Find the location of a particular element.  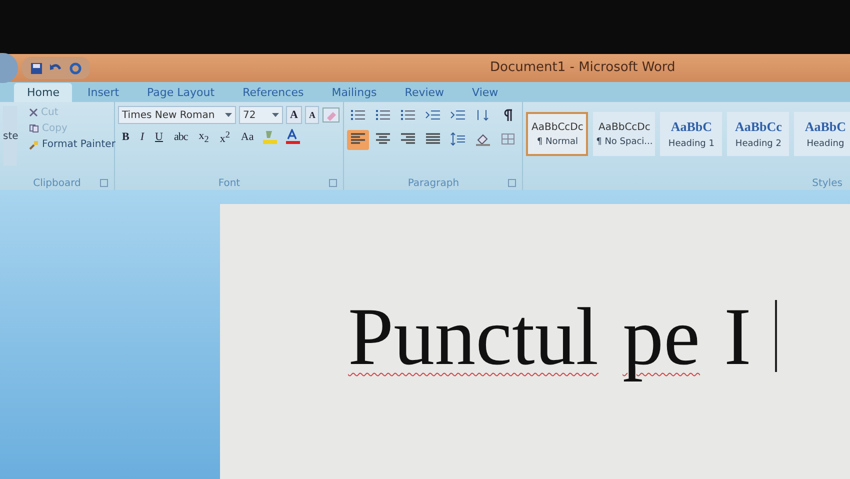

group-label: Clipboard is located at coordinates (57, 183).